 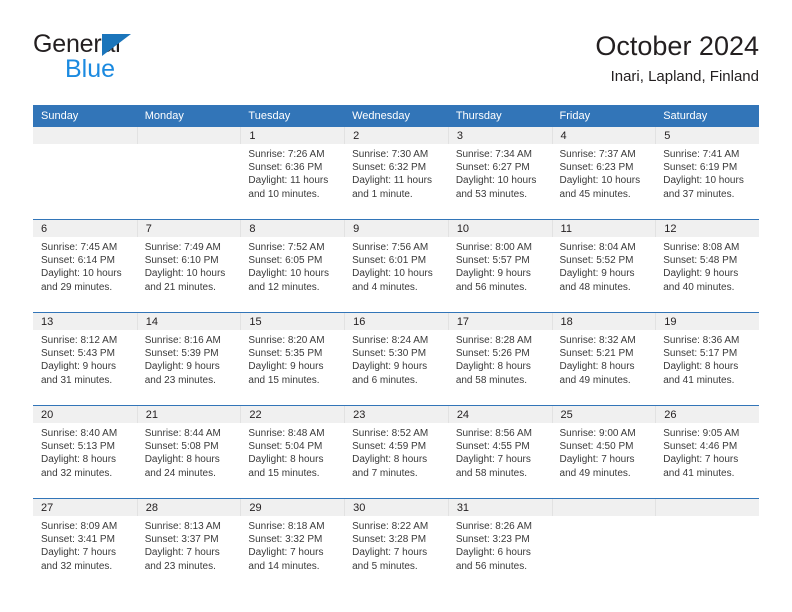 What do you see at coordinates (396, 135) in the screenshot?
I see `day-number: 2` at bounding box center [396, 135].